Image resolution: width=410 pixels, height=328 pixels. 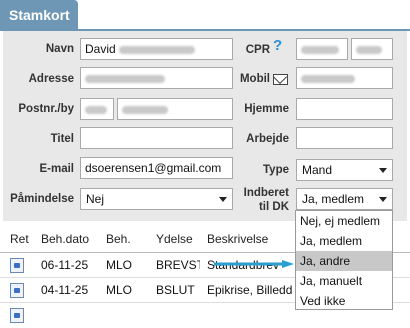 I want to click on postnr-field, so click(x=97, y=109).